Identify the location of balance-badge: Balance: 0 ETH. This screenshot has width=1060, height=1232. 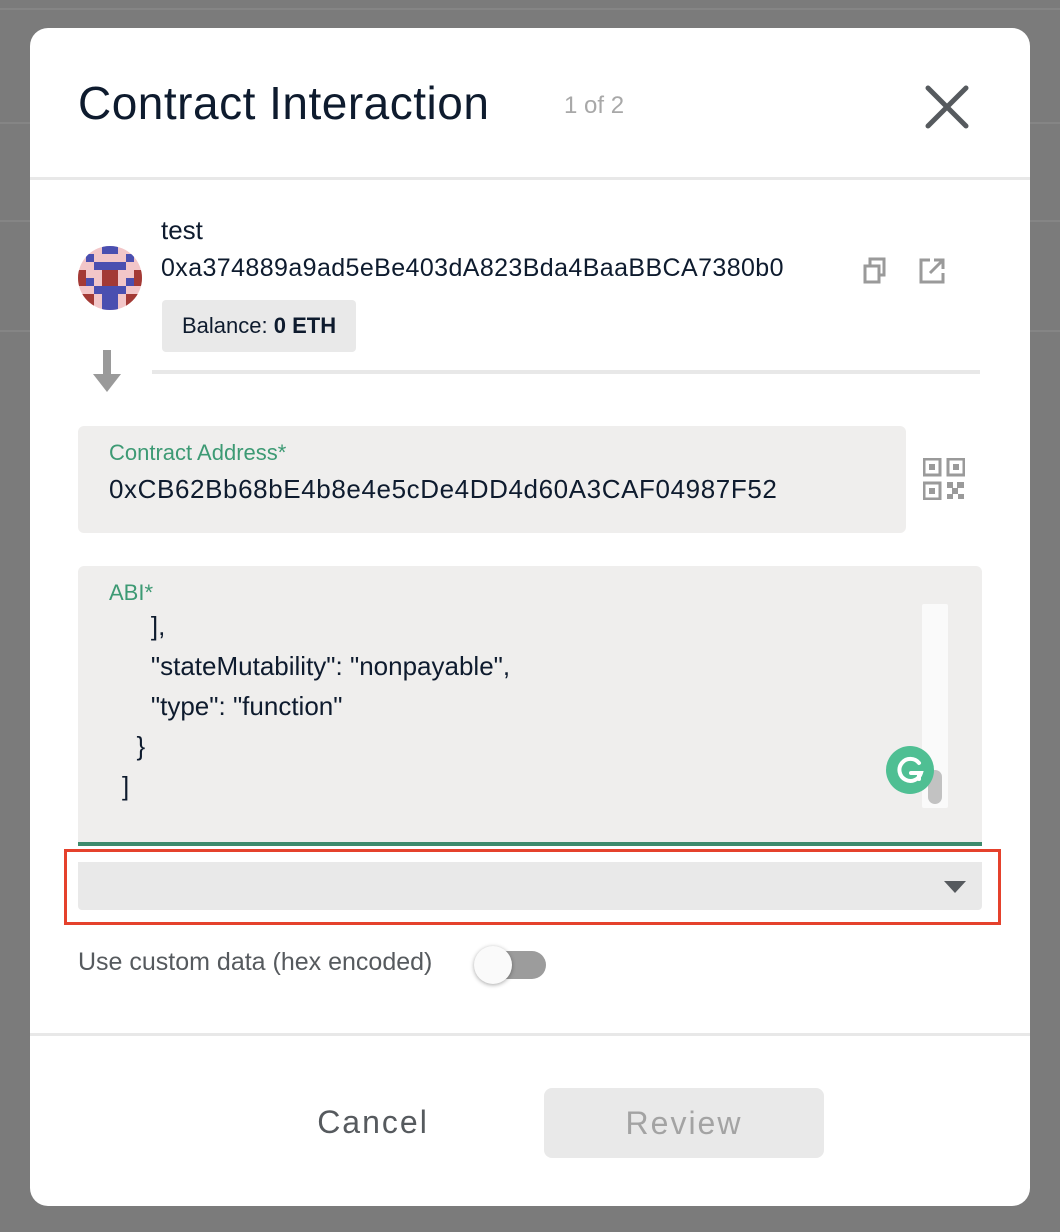
(259, 326).